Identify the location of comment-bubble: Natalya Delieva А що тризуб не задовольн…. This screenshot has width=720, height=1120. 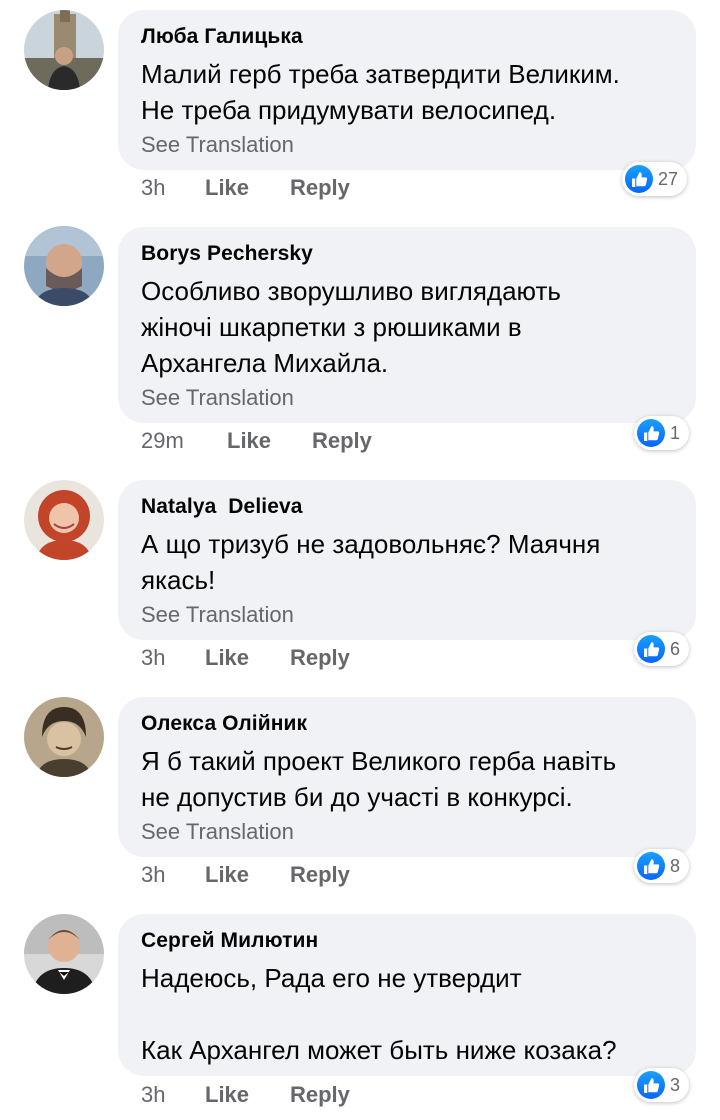
(407, 560).